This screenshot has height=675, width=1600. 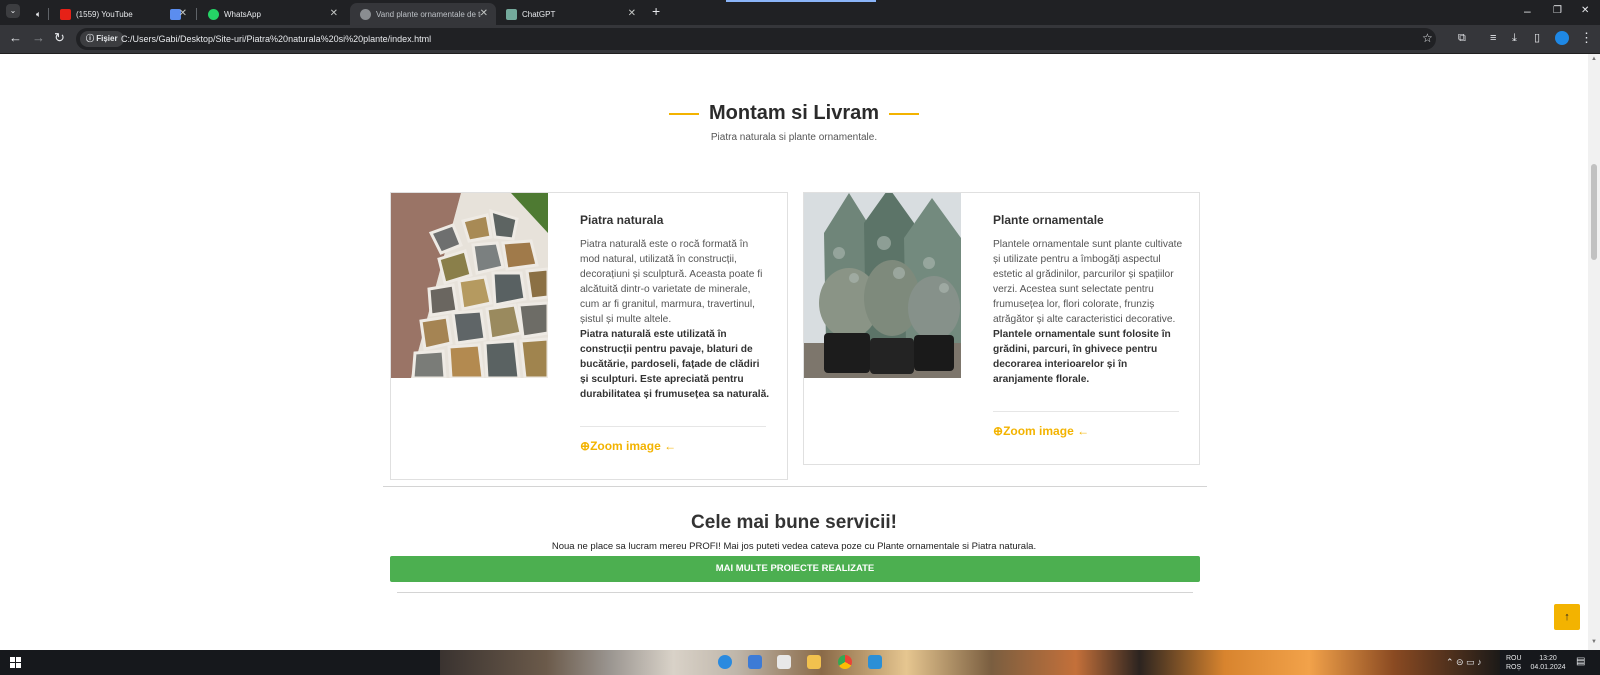 I want to click on forward-icon: →, so click(x=38, y=38).